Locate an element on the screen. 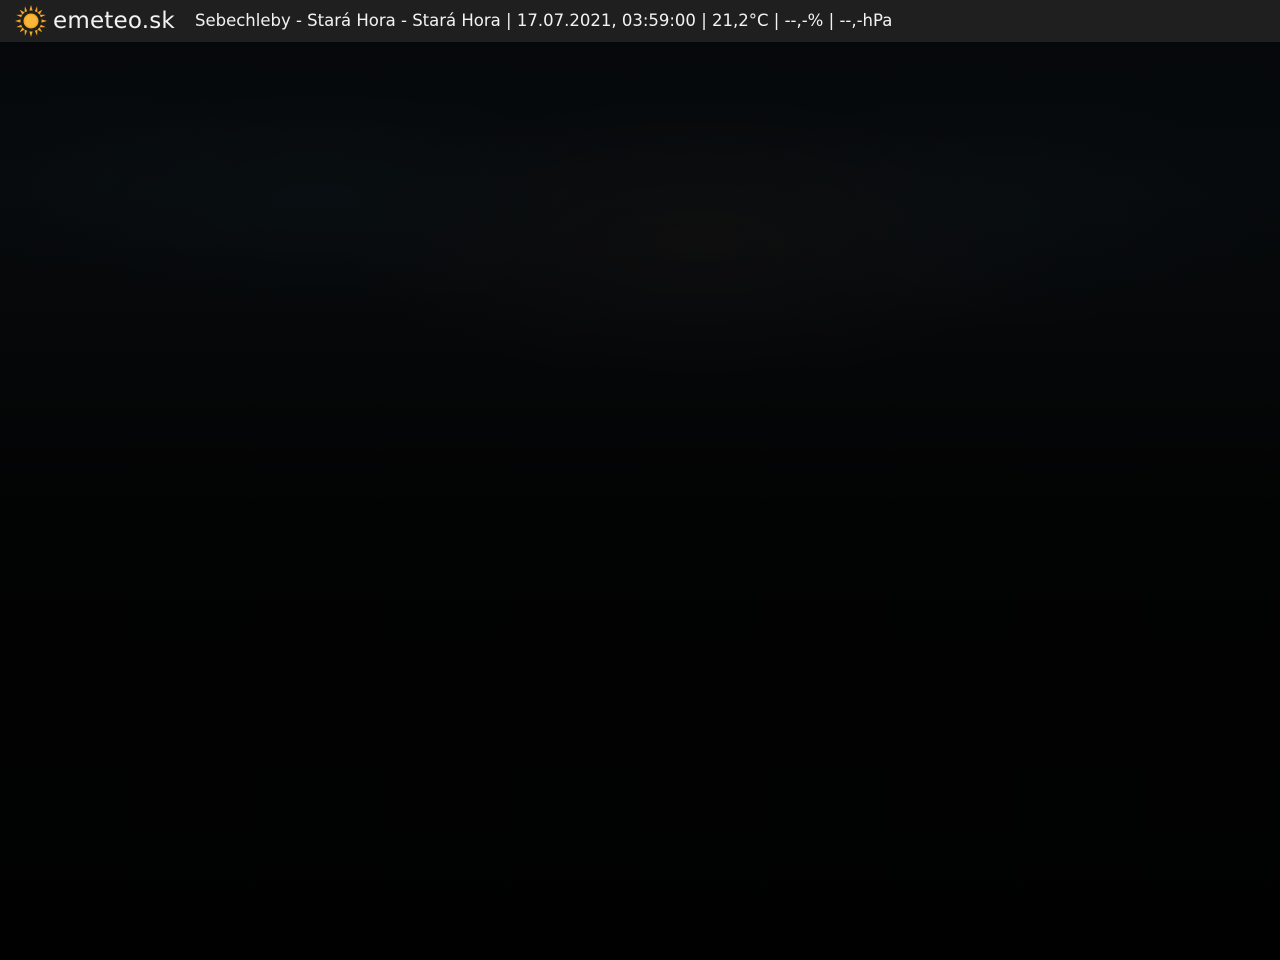 The width and height of the screenshot is (1280, 960). sun-icon is located at coordinates (31, 21).